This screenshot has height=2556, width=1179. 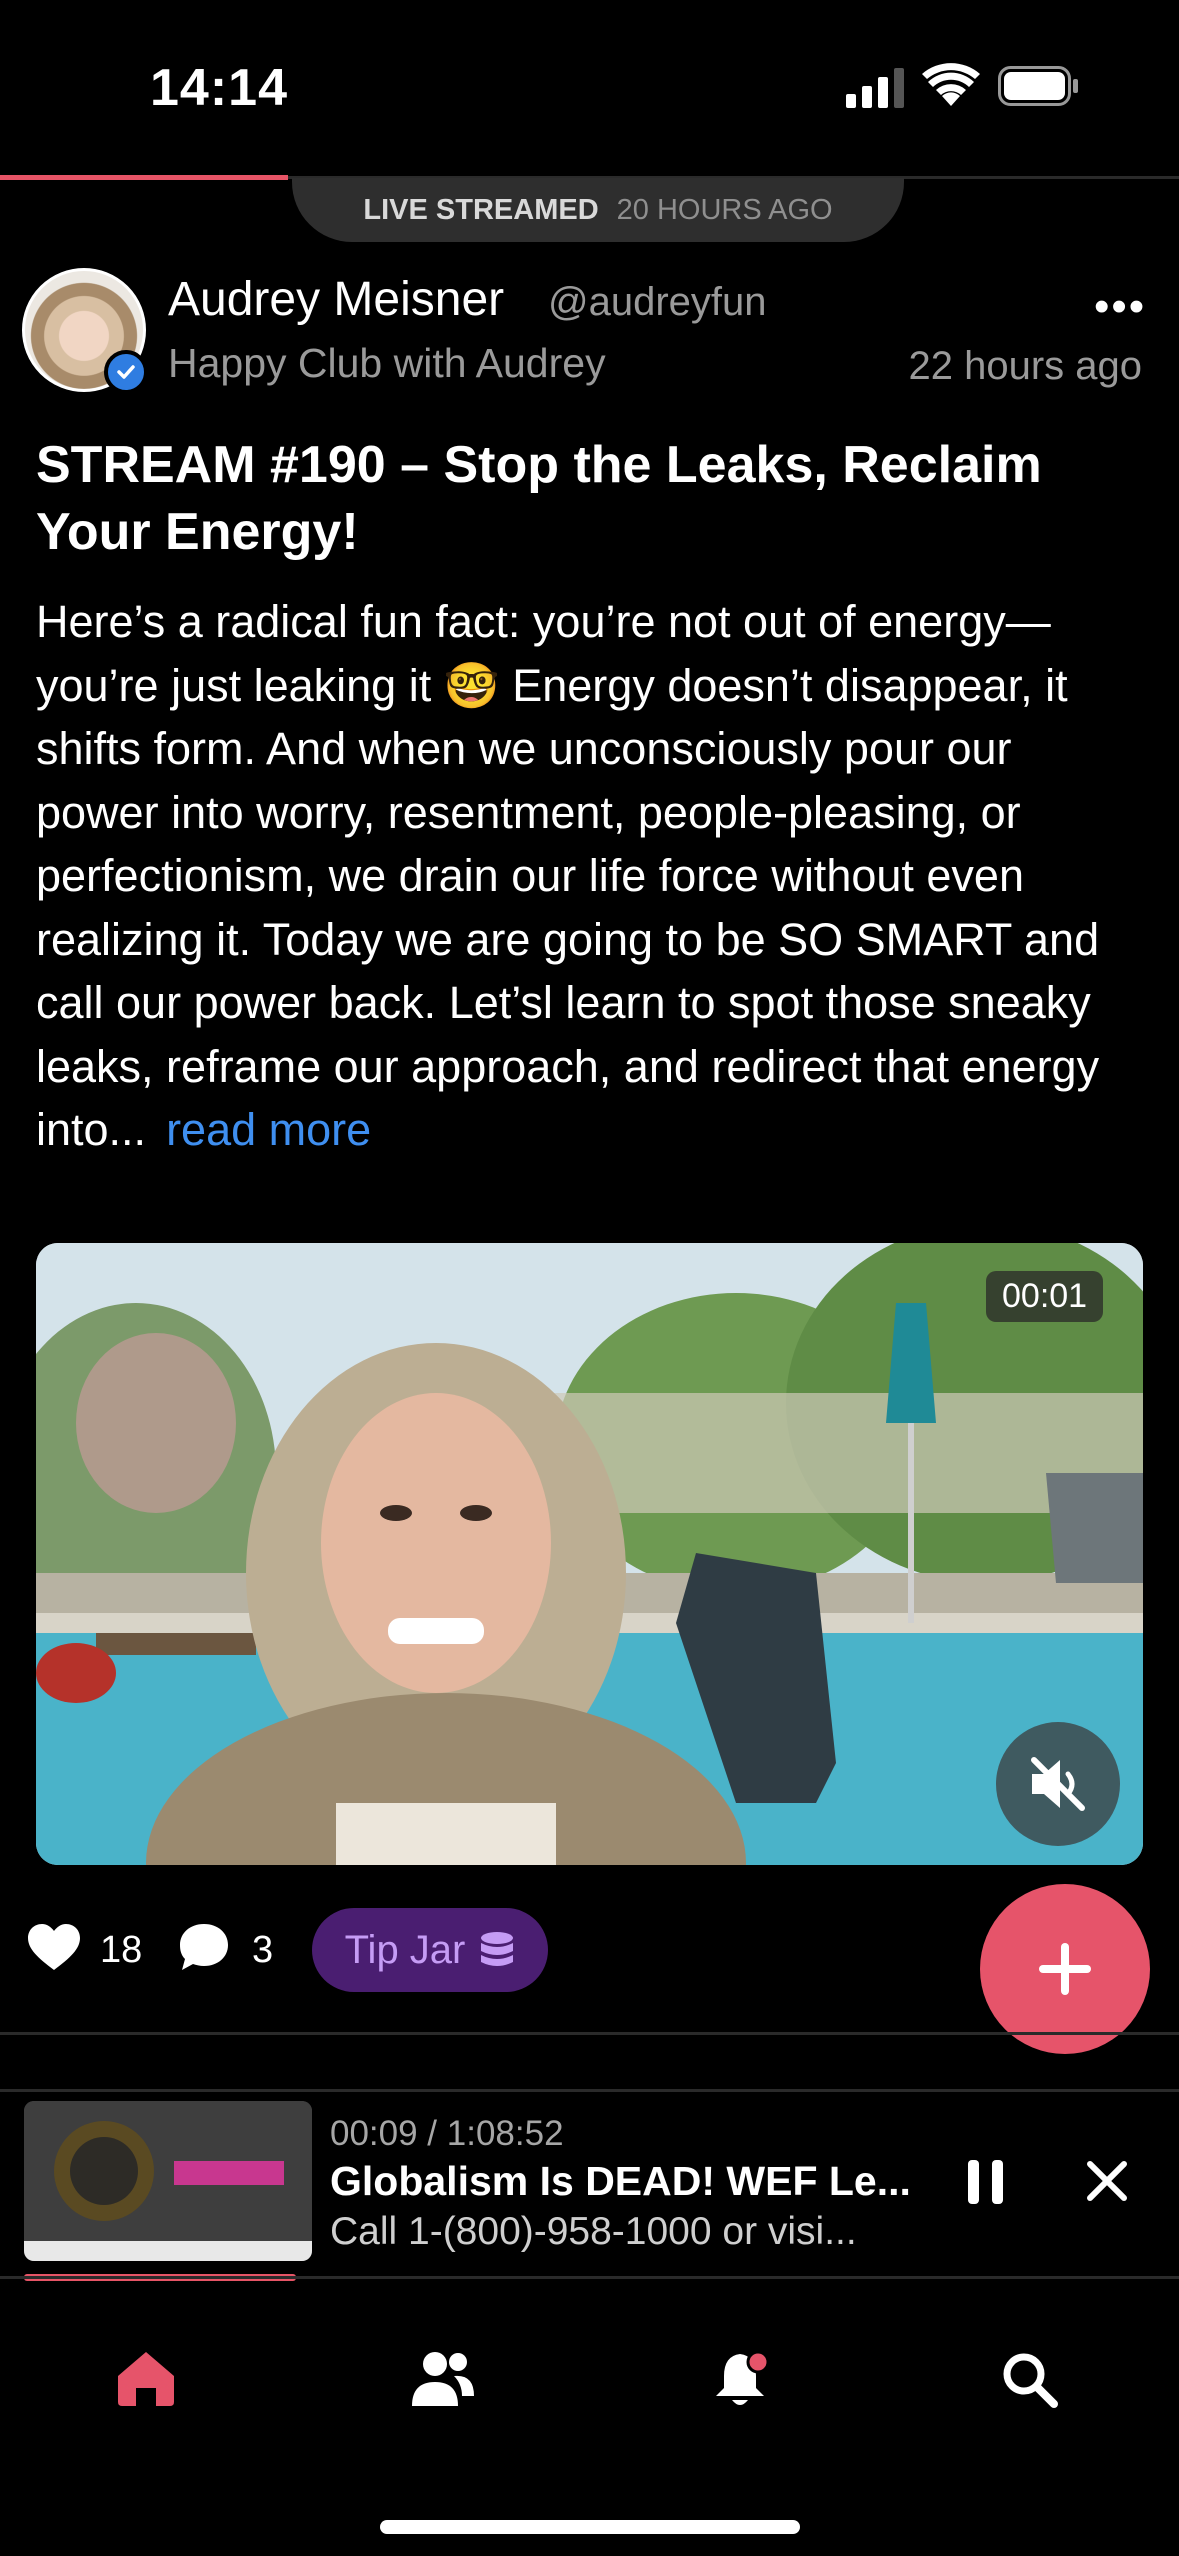 What do you see at coordinates (447, 2133) in the screenshot?
I see `mini-player-time: 00:09 / 1:08:52` at bounding box center [447, 2133].